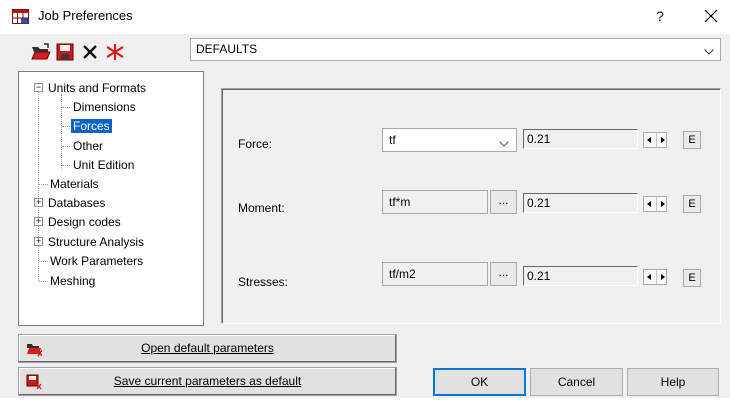 This screenshot has width=730, height=400. What do you see at coordinates (449, 140) in the screenshot?
I see `force-unit-select: tf` at bounding box center [449, 140].